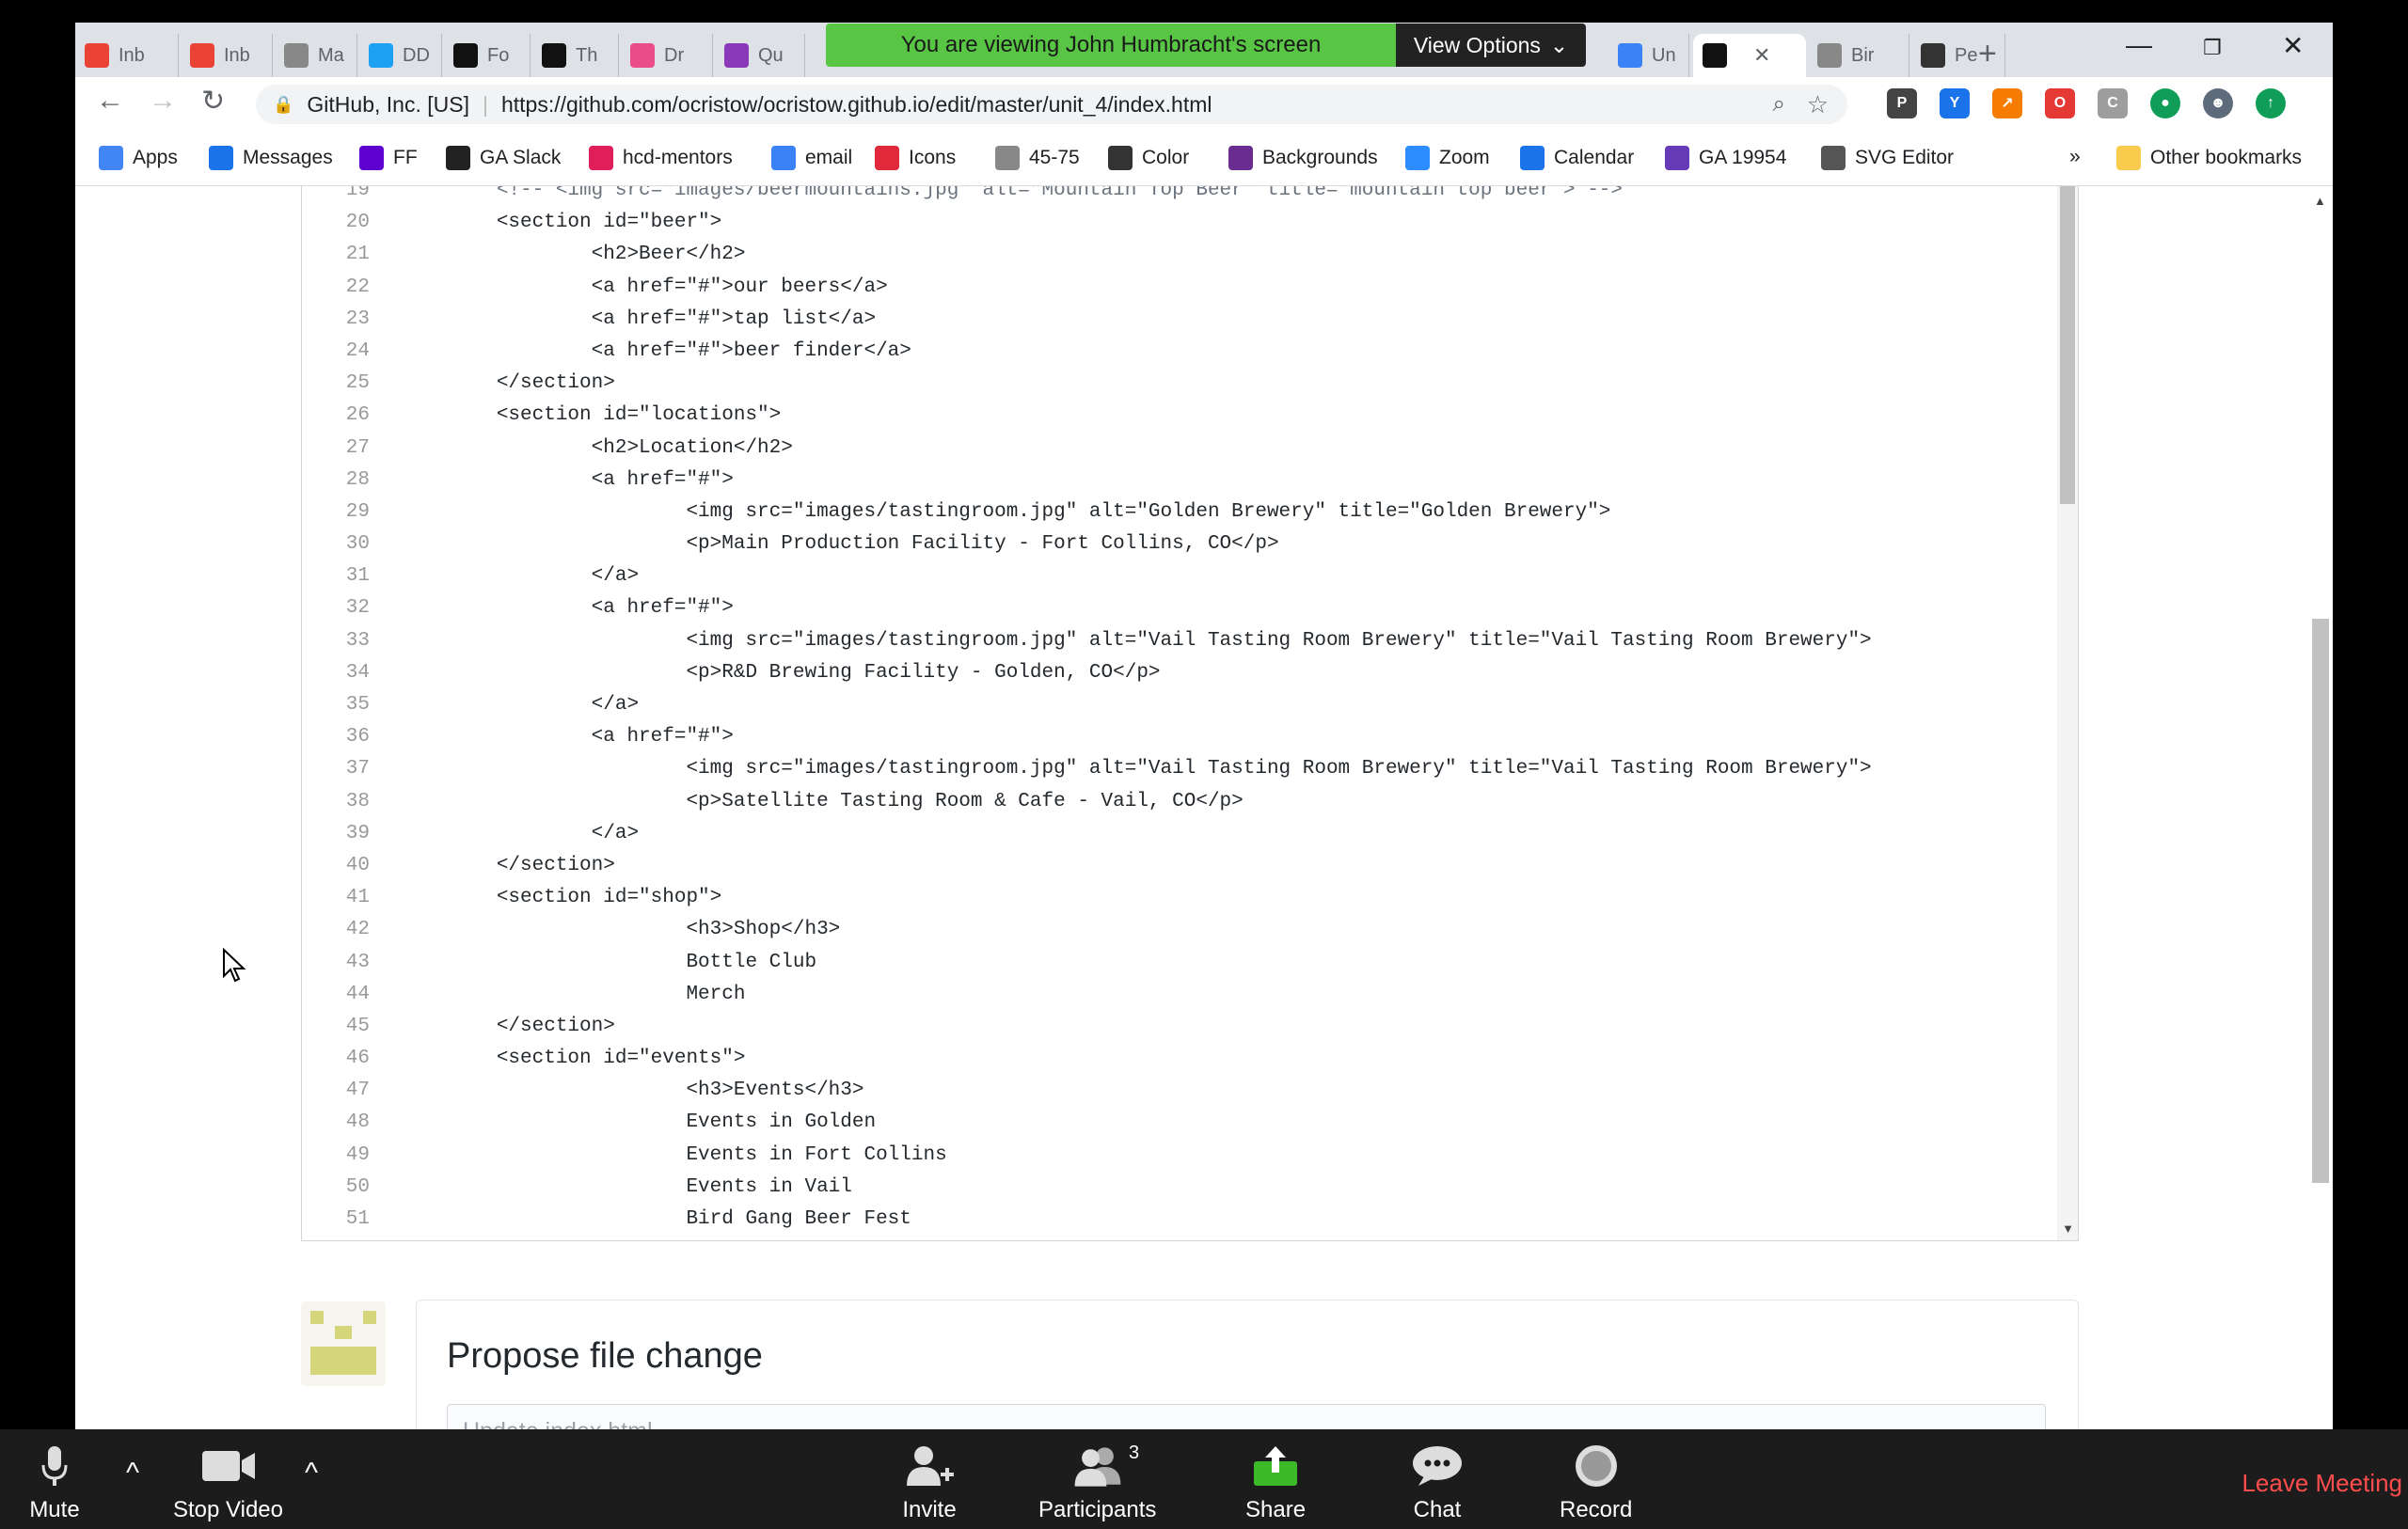 This screenshot has height=1529, width=2408. What do you see at coordinates (1181, 1123) in the screenshot?
I see `code-line: 48 Events in Golden` at bounding box center [1181, 1123].